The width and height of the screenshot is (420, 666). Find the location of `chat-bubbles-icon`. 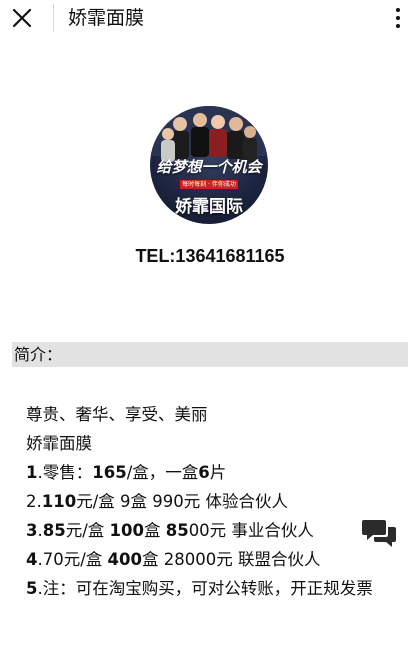

chat-bubbles-icon is located at coordinates (379, 533).